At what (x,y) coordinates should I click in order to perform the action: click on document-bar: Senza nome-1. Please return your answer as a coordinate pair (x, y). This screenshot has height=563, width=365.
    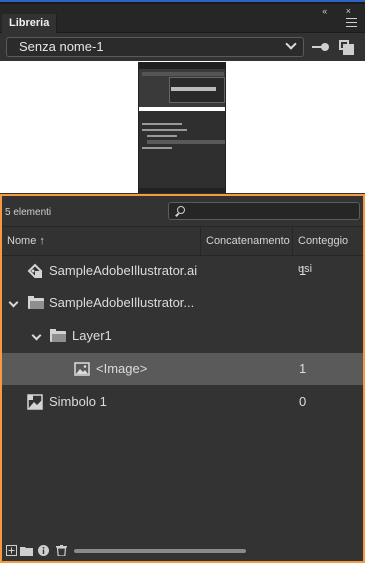
    Looking at the image, I should click on (182, 47).